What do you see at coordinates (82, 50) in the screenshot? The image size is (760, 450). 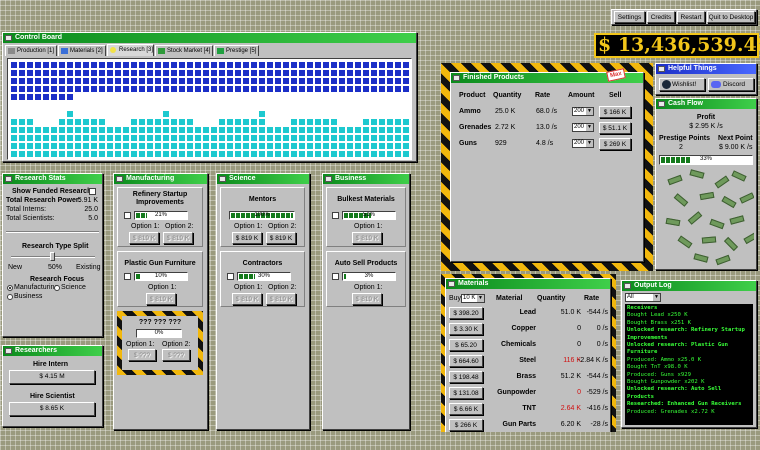 I see `tab-materials: Materials [2]` at bounding box center [82, 50].